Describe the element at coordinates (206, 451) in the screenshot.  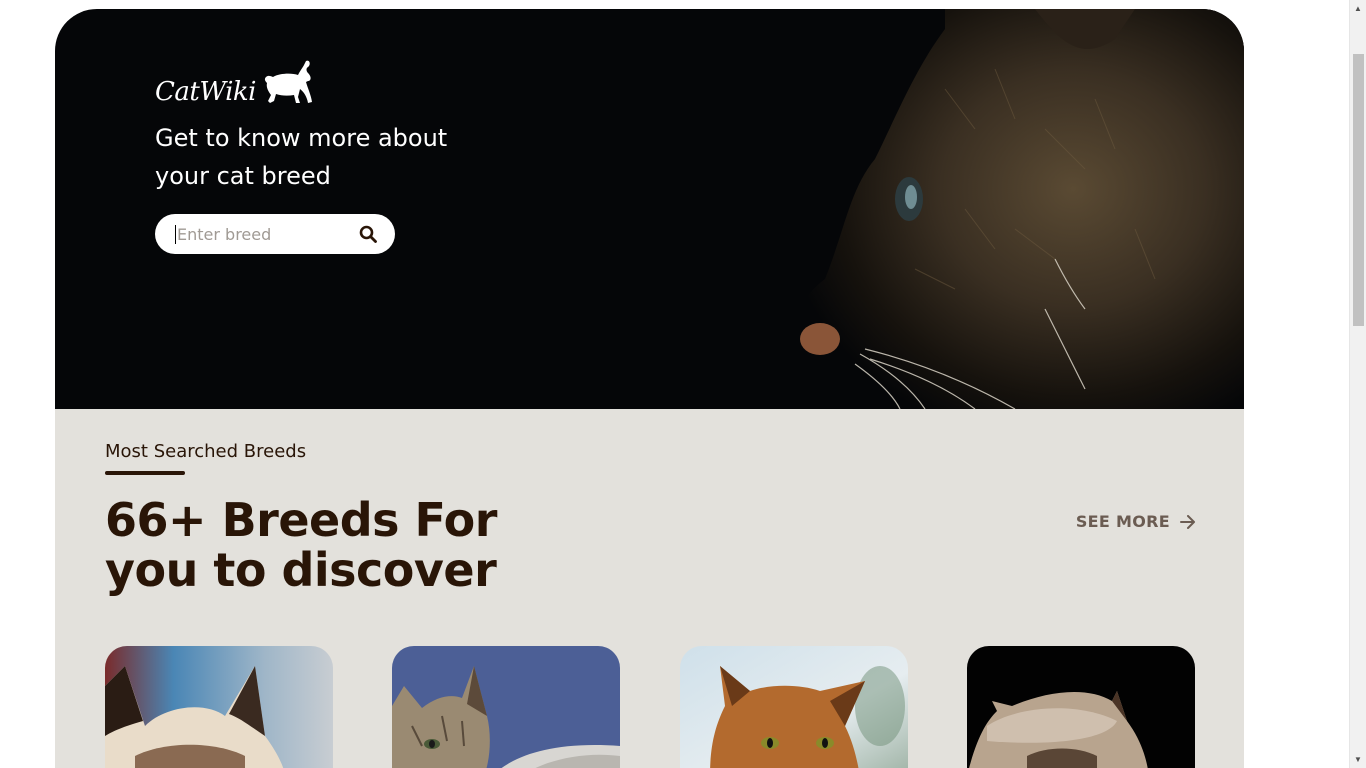
I see `section-label: Most Searched Breeds` at that location.